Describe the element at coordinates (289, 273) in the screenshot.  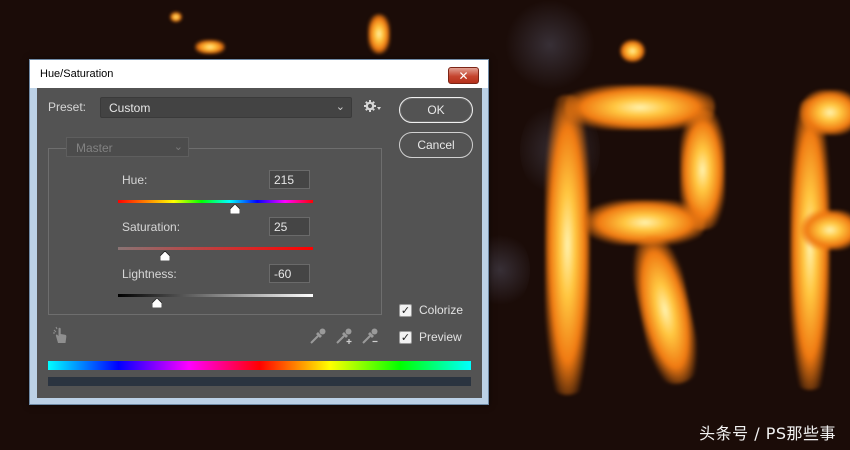
I see `lightness-input: -60` at that location.